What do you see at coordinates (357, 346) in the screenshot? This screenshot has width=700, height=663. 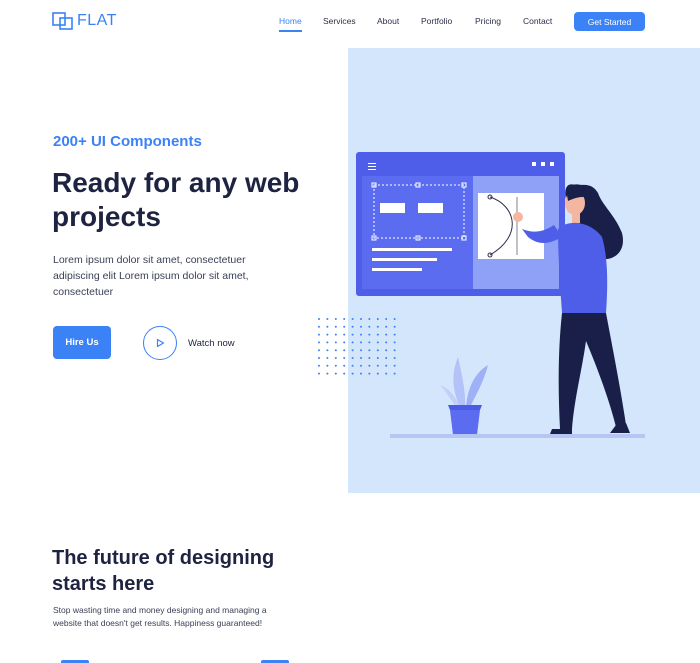 I see `dot-pattern` at bounding box center [357, 346].